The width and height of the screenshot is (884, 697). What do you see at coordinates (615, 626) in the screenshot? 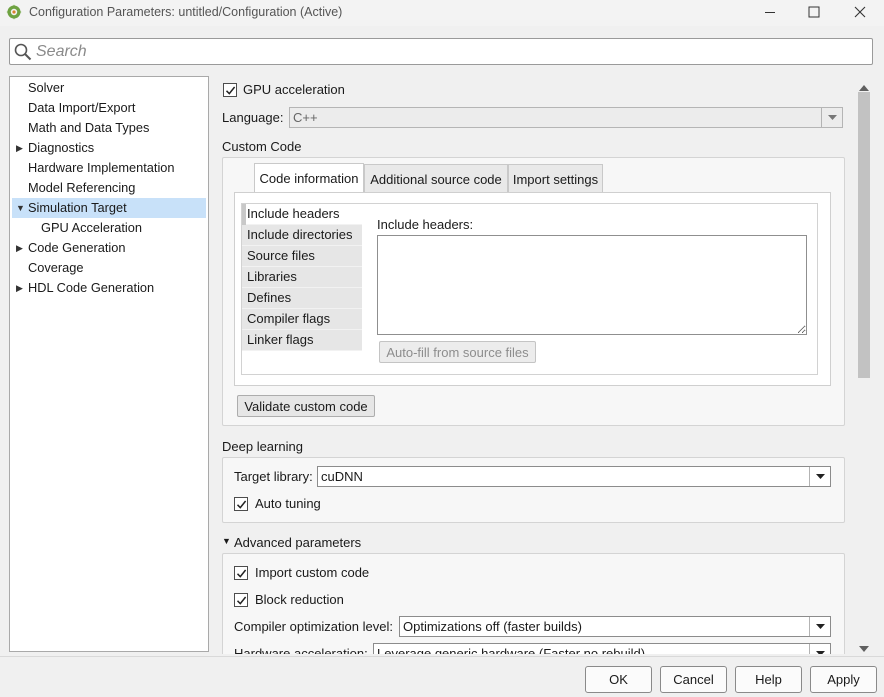
I see `compiler-optimization-dropdown: Optimizations off (faster builds)` at bounding box center [615, 626].